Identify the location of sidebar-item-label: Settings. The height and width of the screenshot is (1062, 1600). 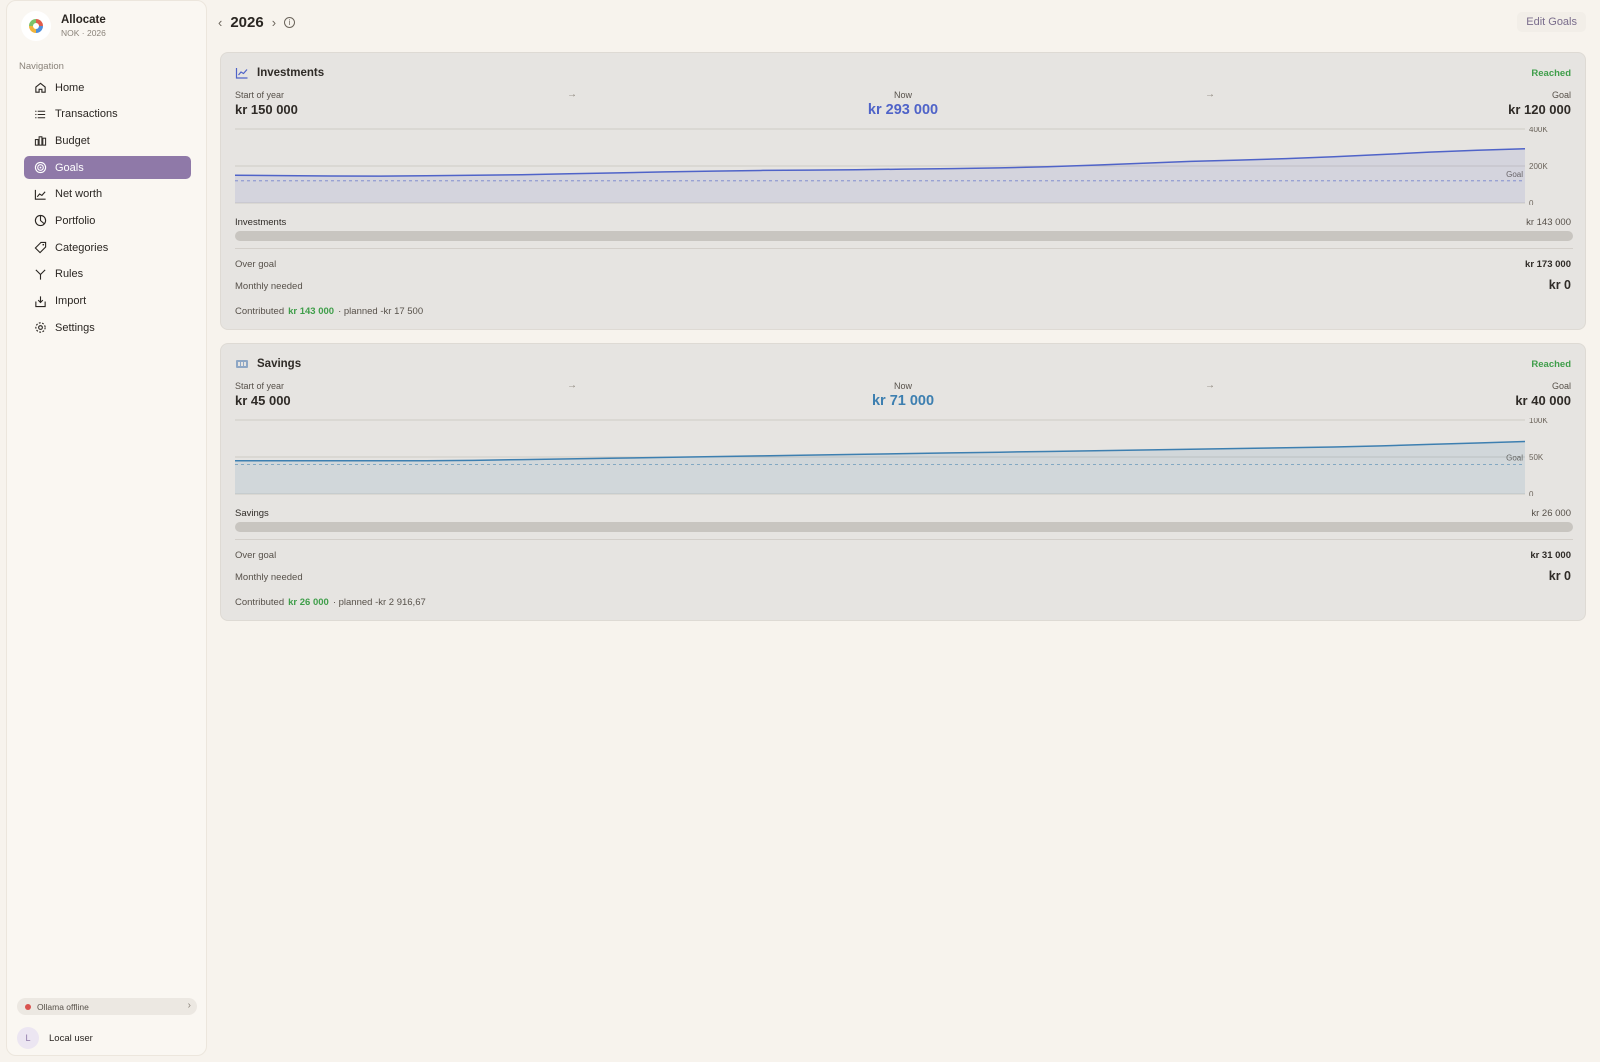
(75, 327).